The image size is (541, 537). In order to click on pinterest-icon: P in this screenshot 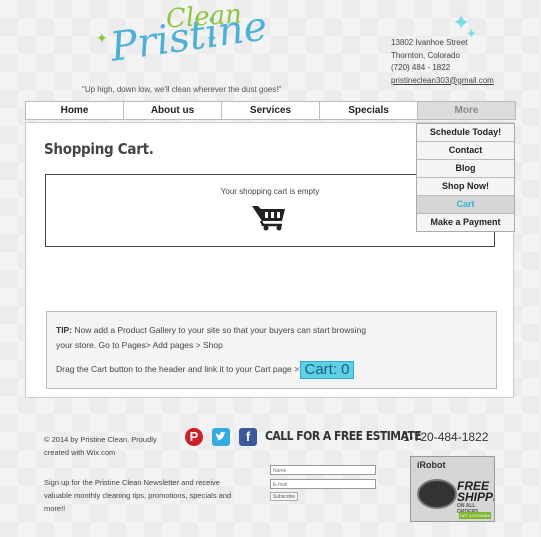, I will do `click(194, 437)`.